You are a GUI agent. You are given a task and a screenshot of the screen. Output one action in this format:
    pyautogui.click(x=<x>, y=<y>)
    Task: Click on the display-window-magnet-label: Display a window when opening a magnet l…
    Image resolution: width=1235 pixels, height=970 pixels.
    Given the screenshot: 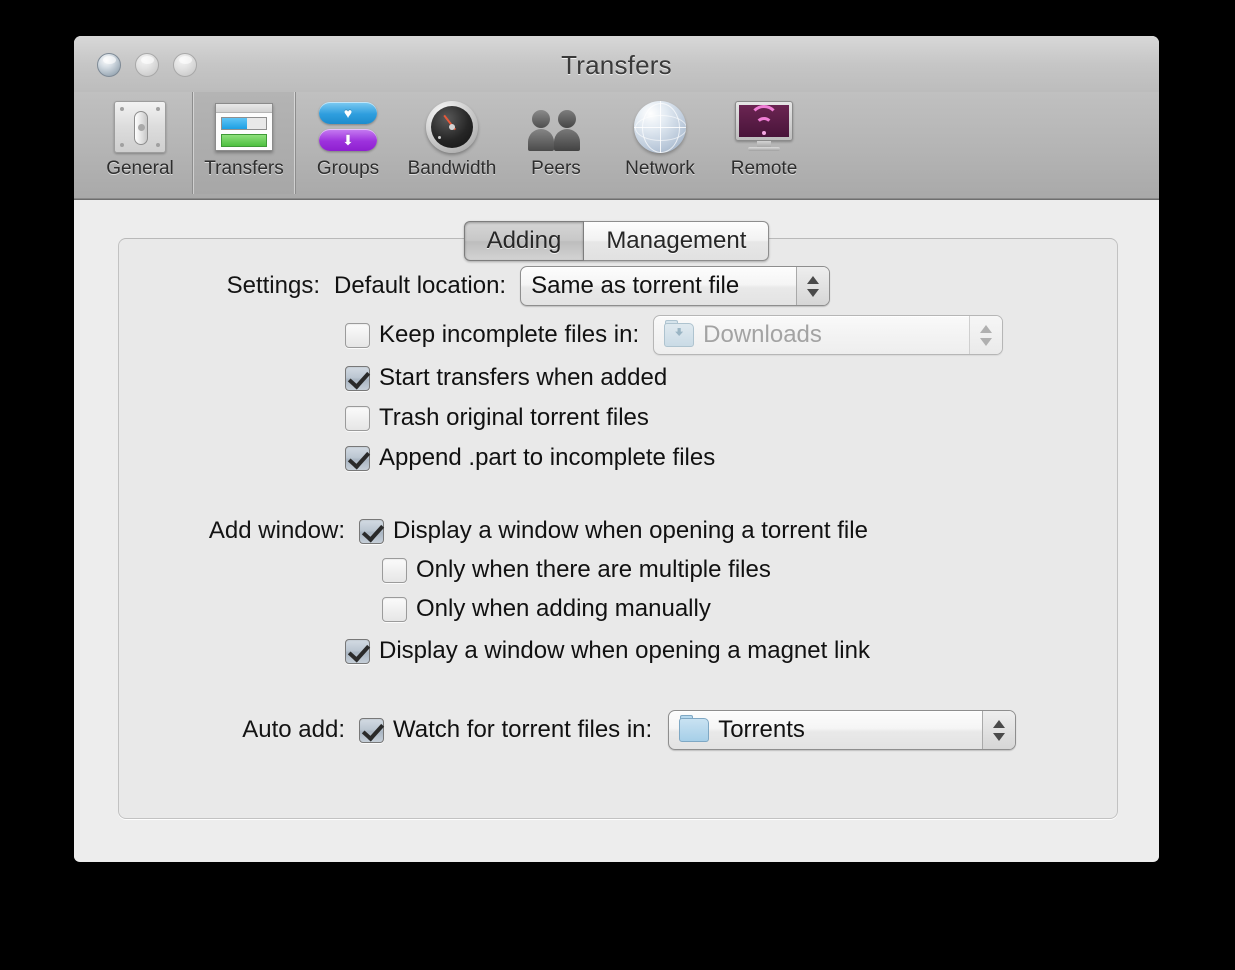 What is the action you would take?
    pyautogui.click(x=624, y=650)
    